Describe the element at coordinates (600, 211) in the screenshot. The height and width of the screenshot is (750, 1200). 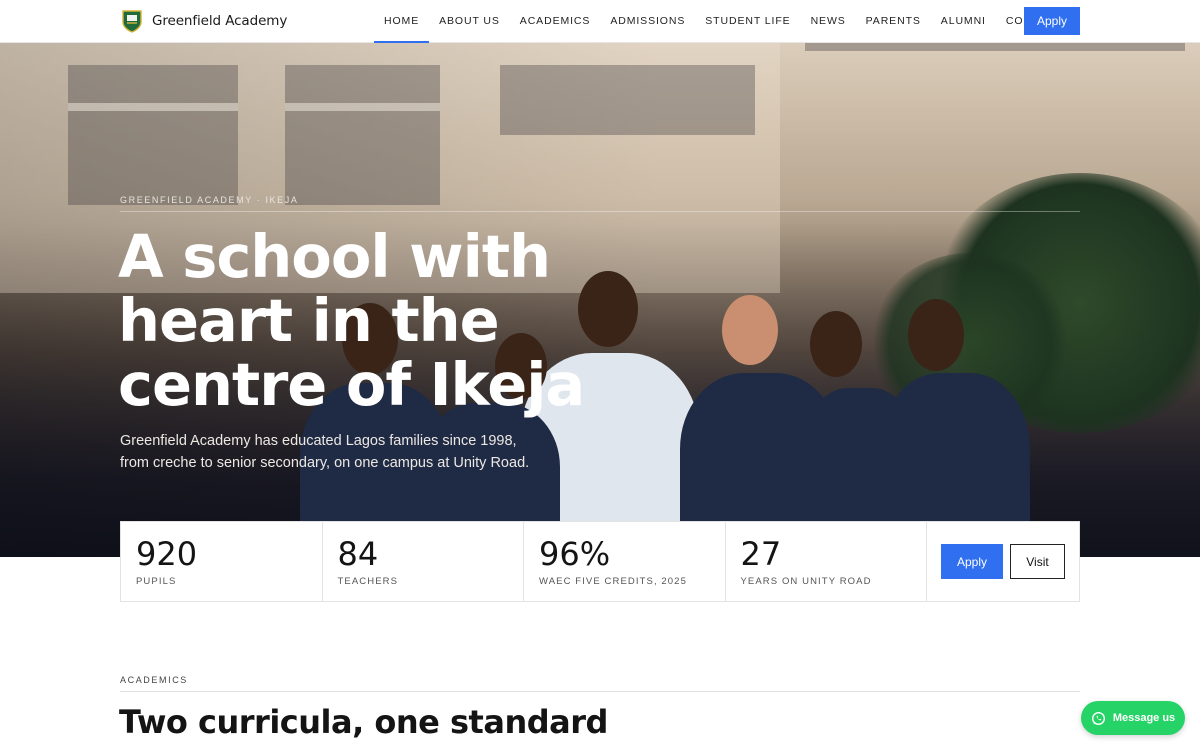
I see `hero-divider` at that location.